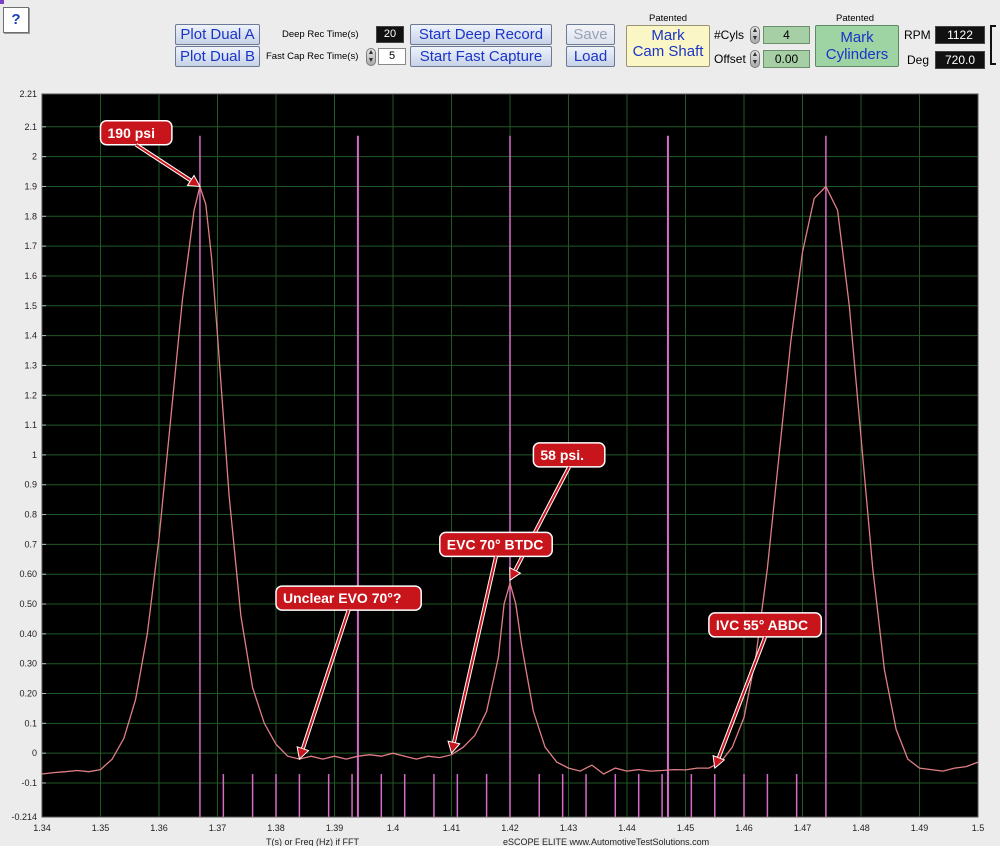 Image resolution: width=1000 pixels, height=846 pixels. What do you see at coordinates (131, 133) in the screenshot?
I see `annotation-text: 190 psi` at bounding box center [131, 133].